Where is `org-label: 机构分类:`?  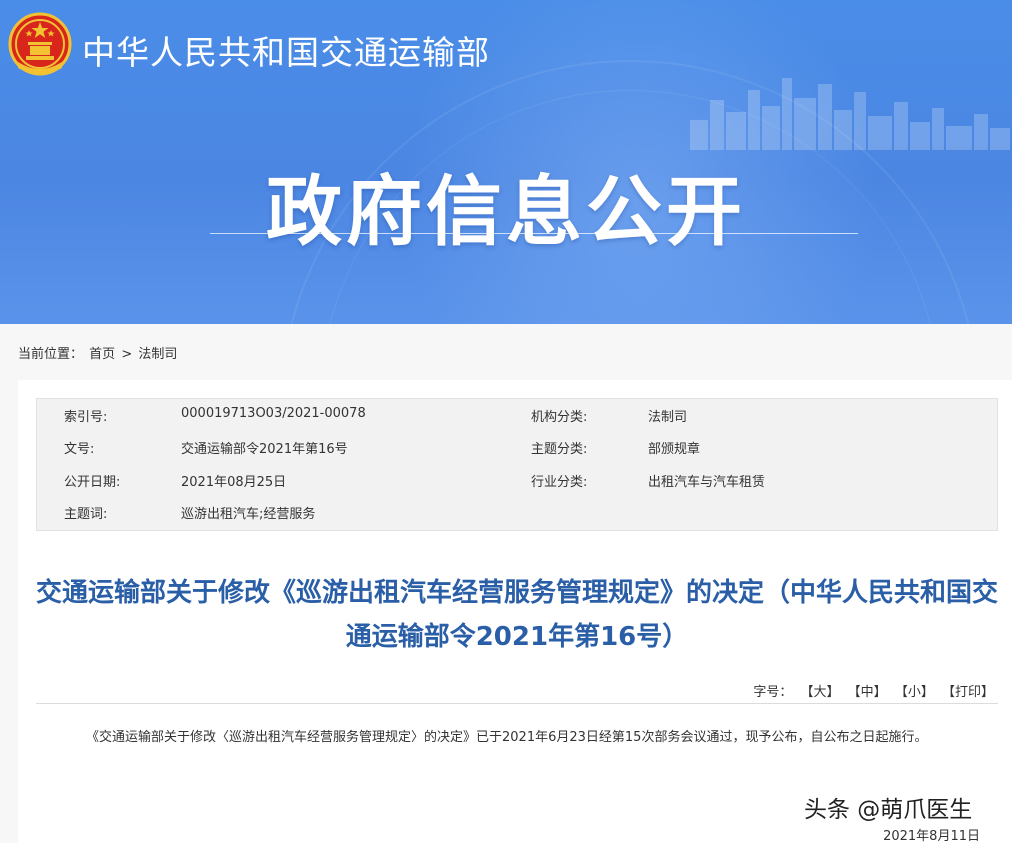
org-label: 机构分类: is located at coordinates (559, 417).